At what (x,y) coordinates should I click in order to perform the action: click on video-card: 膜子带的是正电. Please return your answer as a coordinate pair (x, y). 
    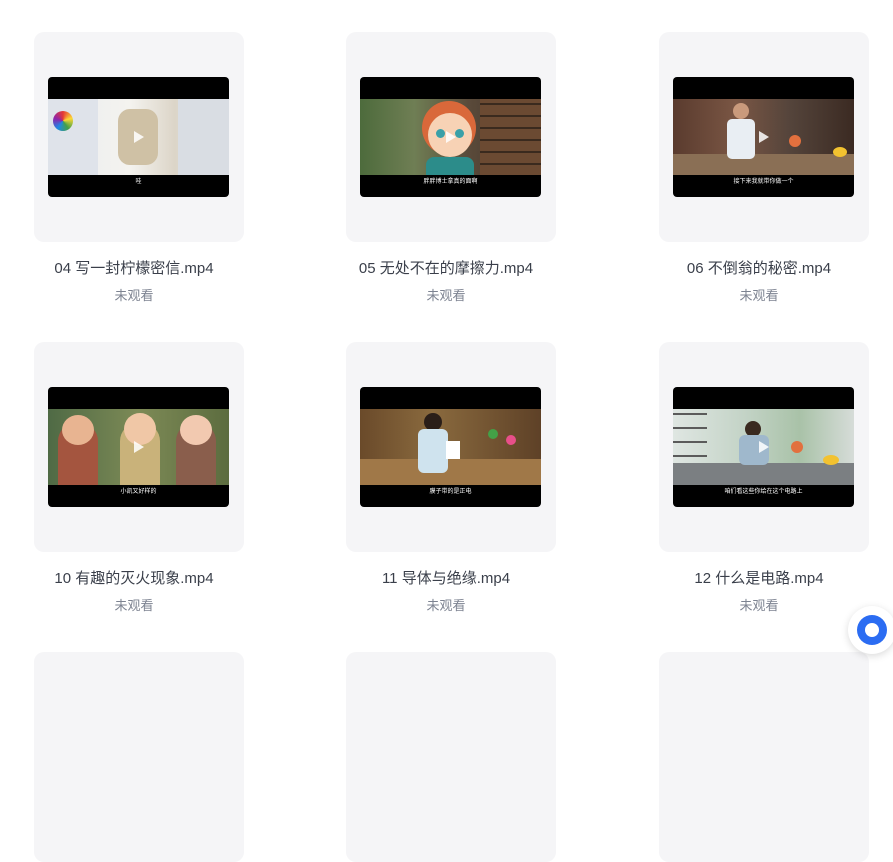
    Looking at the image, I should click on (451, 447).